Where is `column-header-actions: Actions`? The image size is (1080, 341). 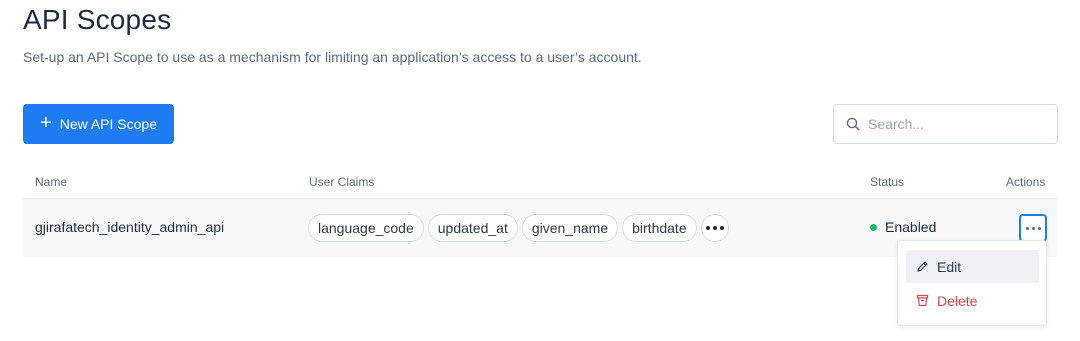 column-header-actions: Actions is located at coordinates (1026, 182).